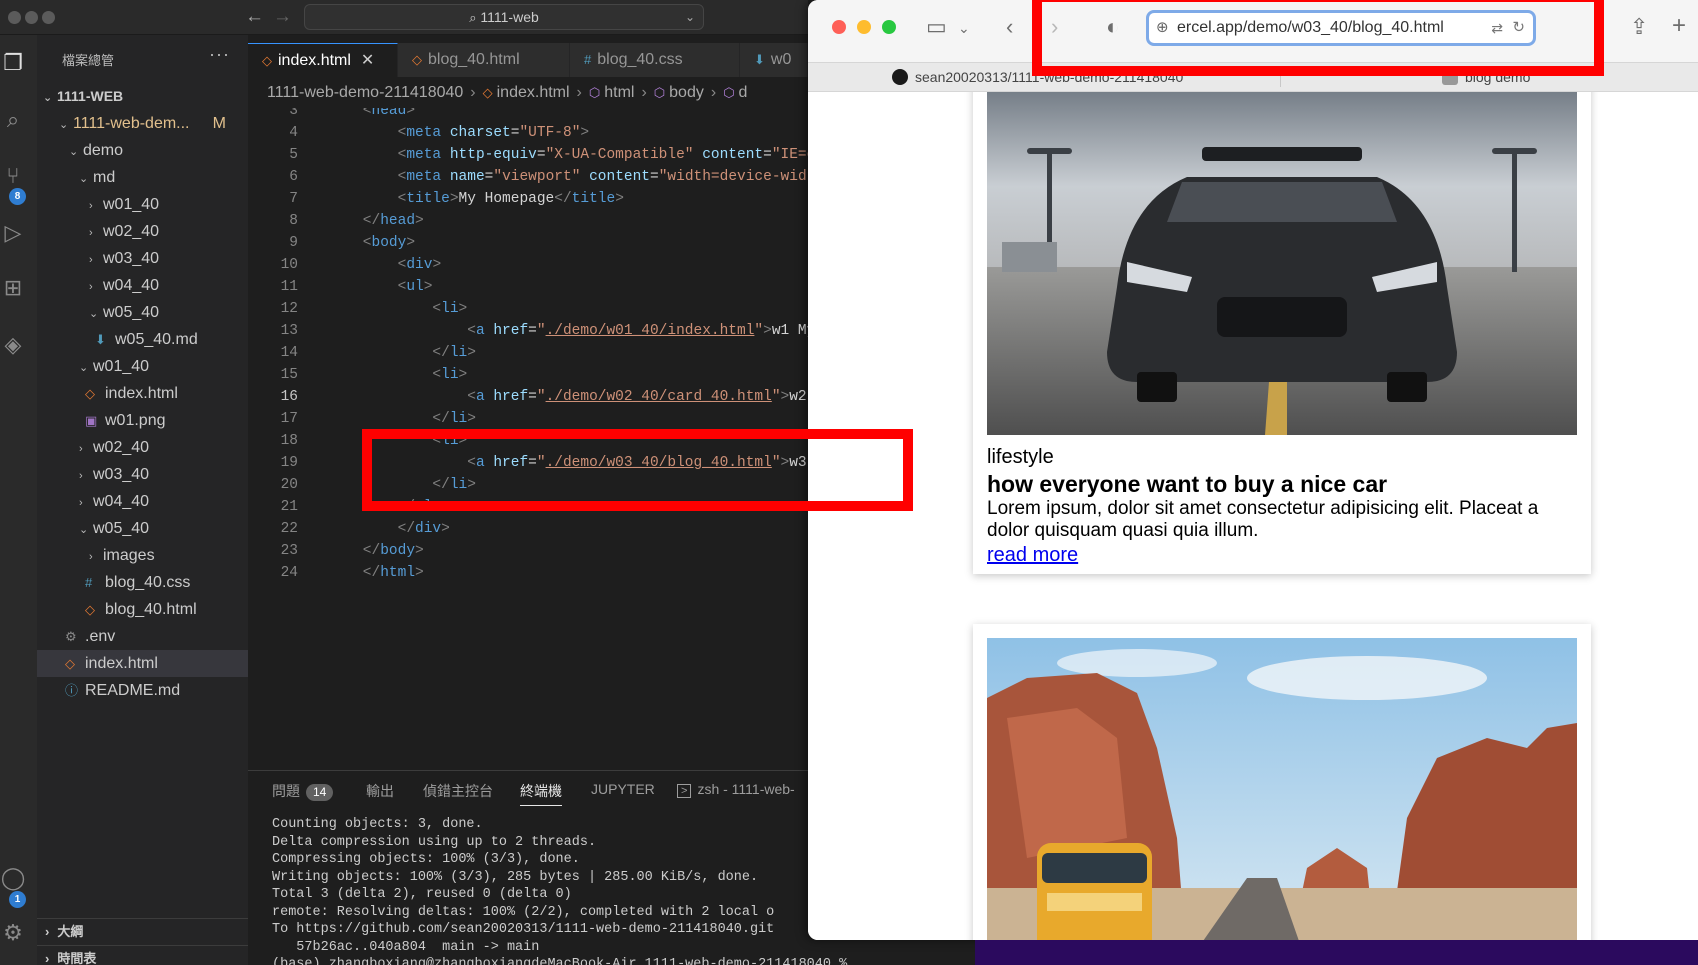 This screenshot has height=965, width=1698. What do you see at coordinates (619, 155) in the screenshot?
I see `code-text: X-UA-Compatible` at bounding box center [619, 155].